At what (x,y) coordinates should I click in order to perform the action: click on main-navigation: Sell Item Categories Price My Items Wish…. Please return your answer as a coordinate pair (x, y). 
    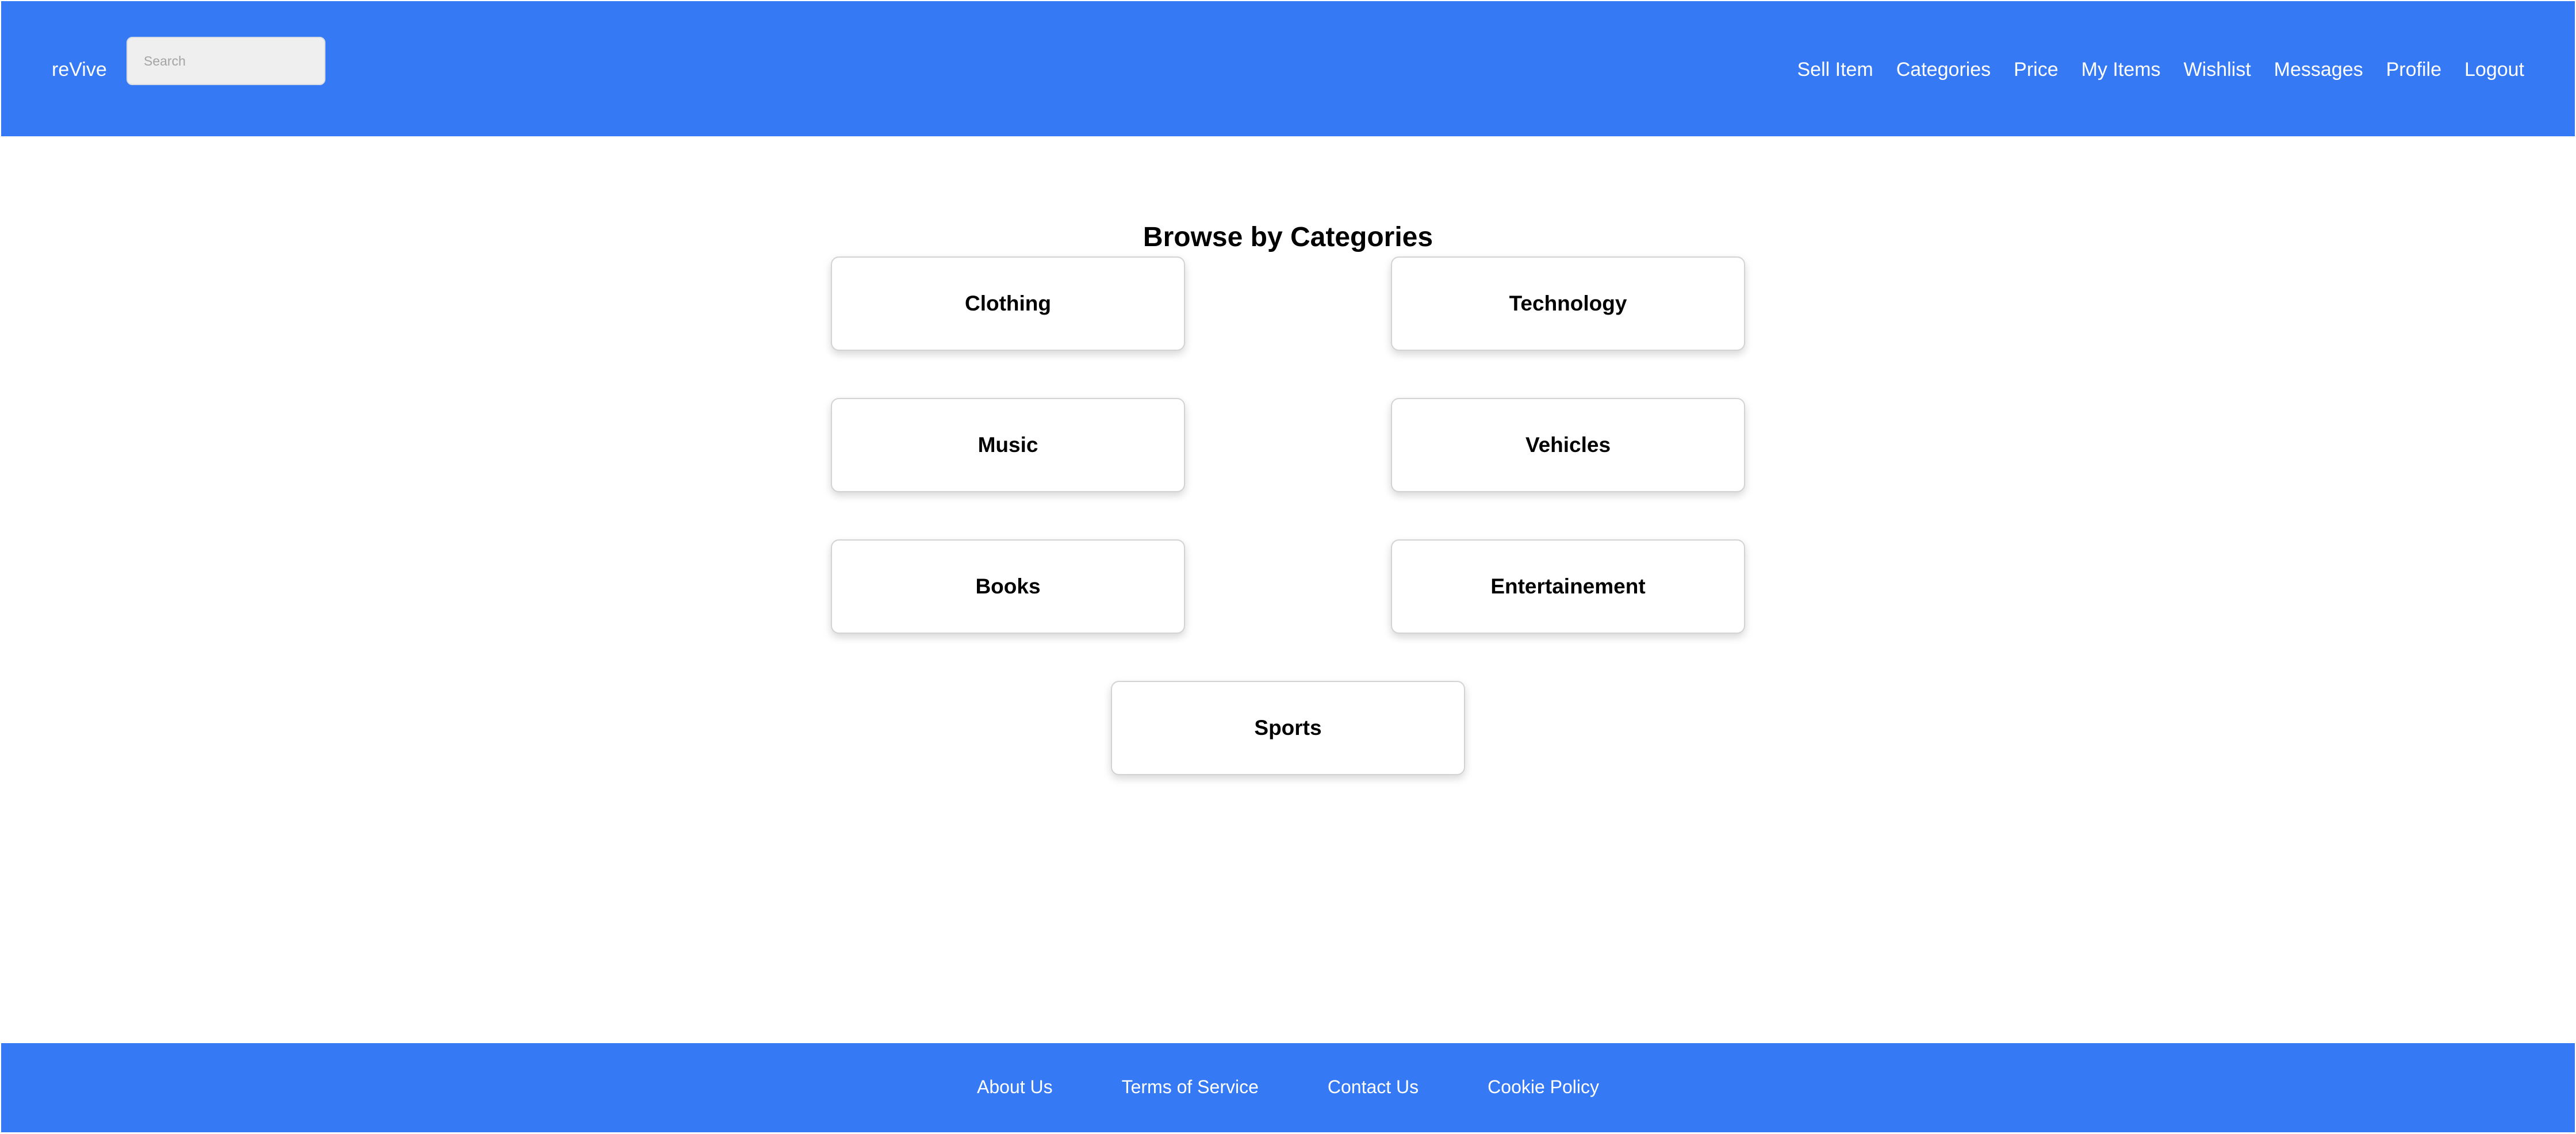
    Looking at the image, I should click on (2160, 69).